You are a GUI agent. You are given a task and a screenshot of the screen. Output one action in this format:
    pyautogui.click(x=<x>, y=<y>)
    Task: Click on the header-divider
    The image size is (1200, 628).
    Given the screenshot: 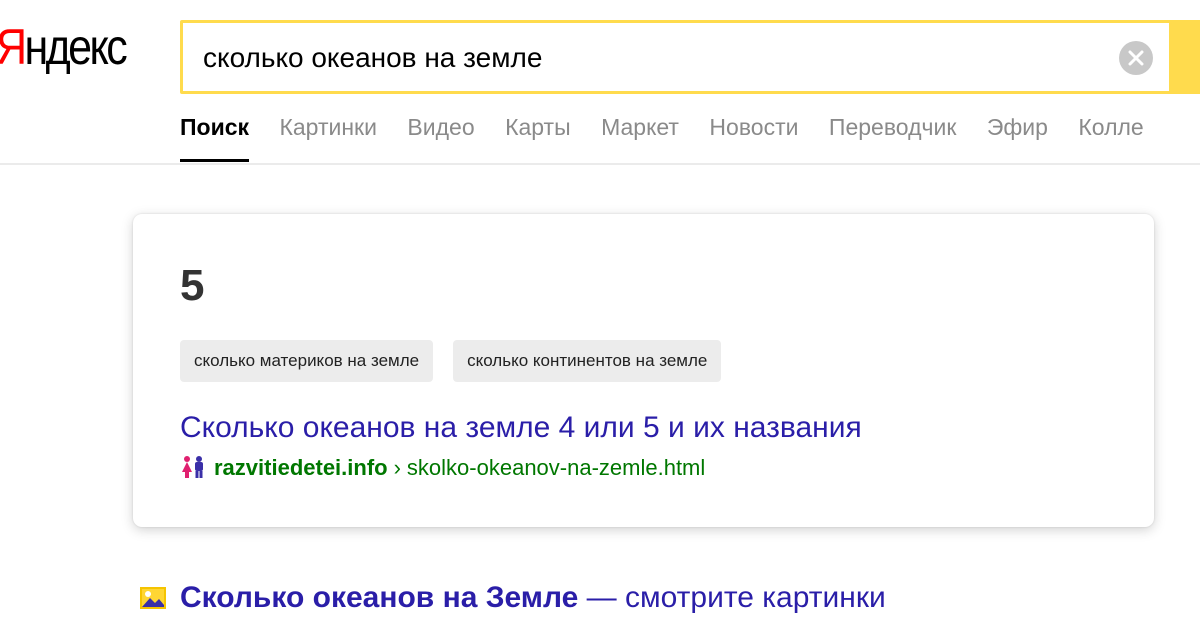 What is the action you would take?
    pyautogui.click(x=600, y=164)
    